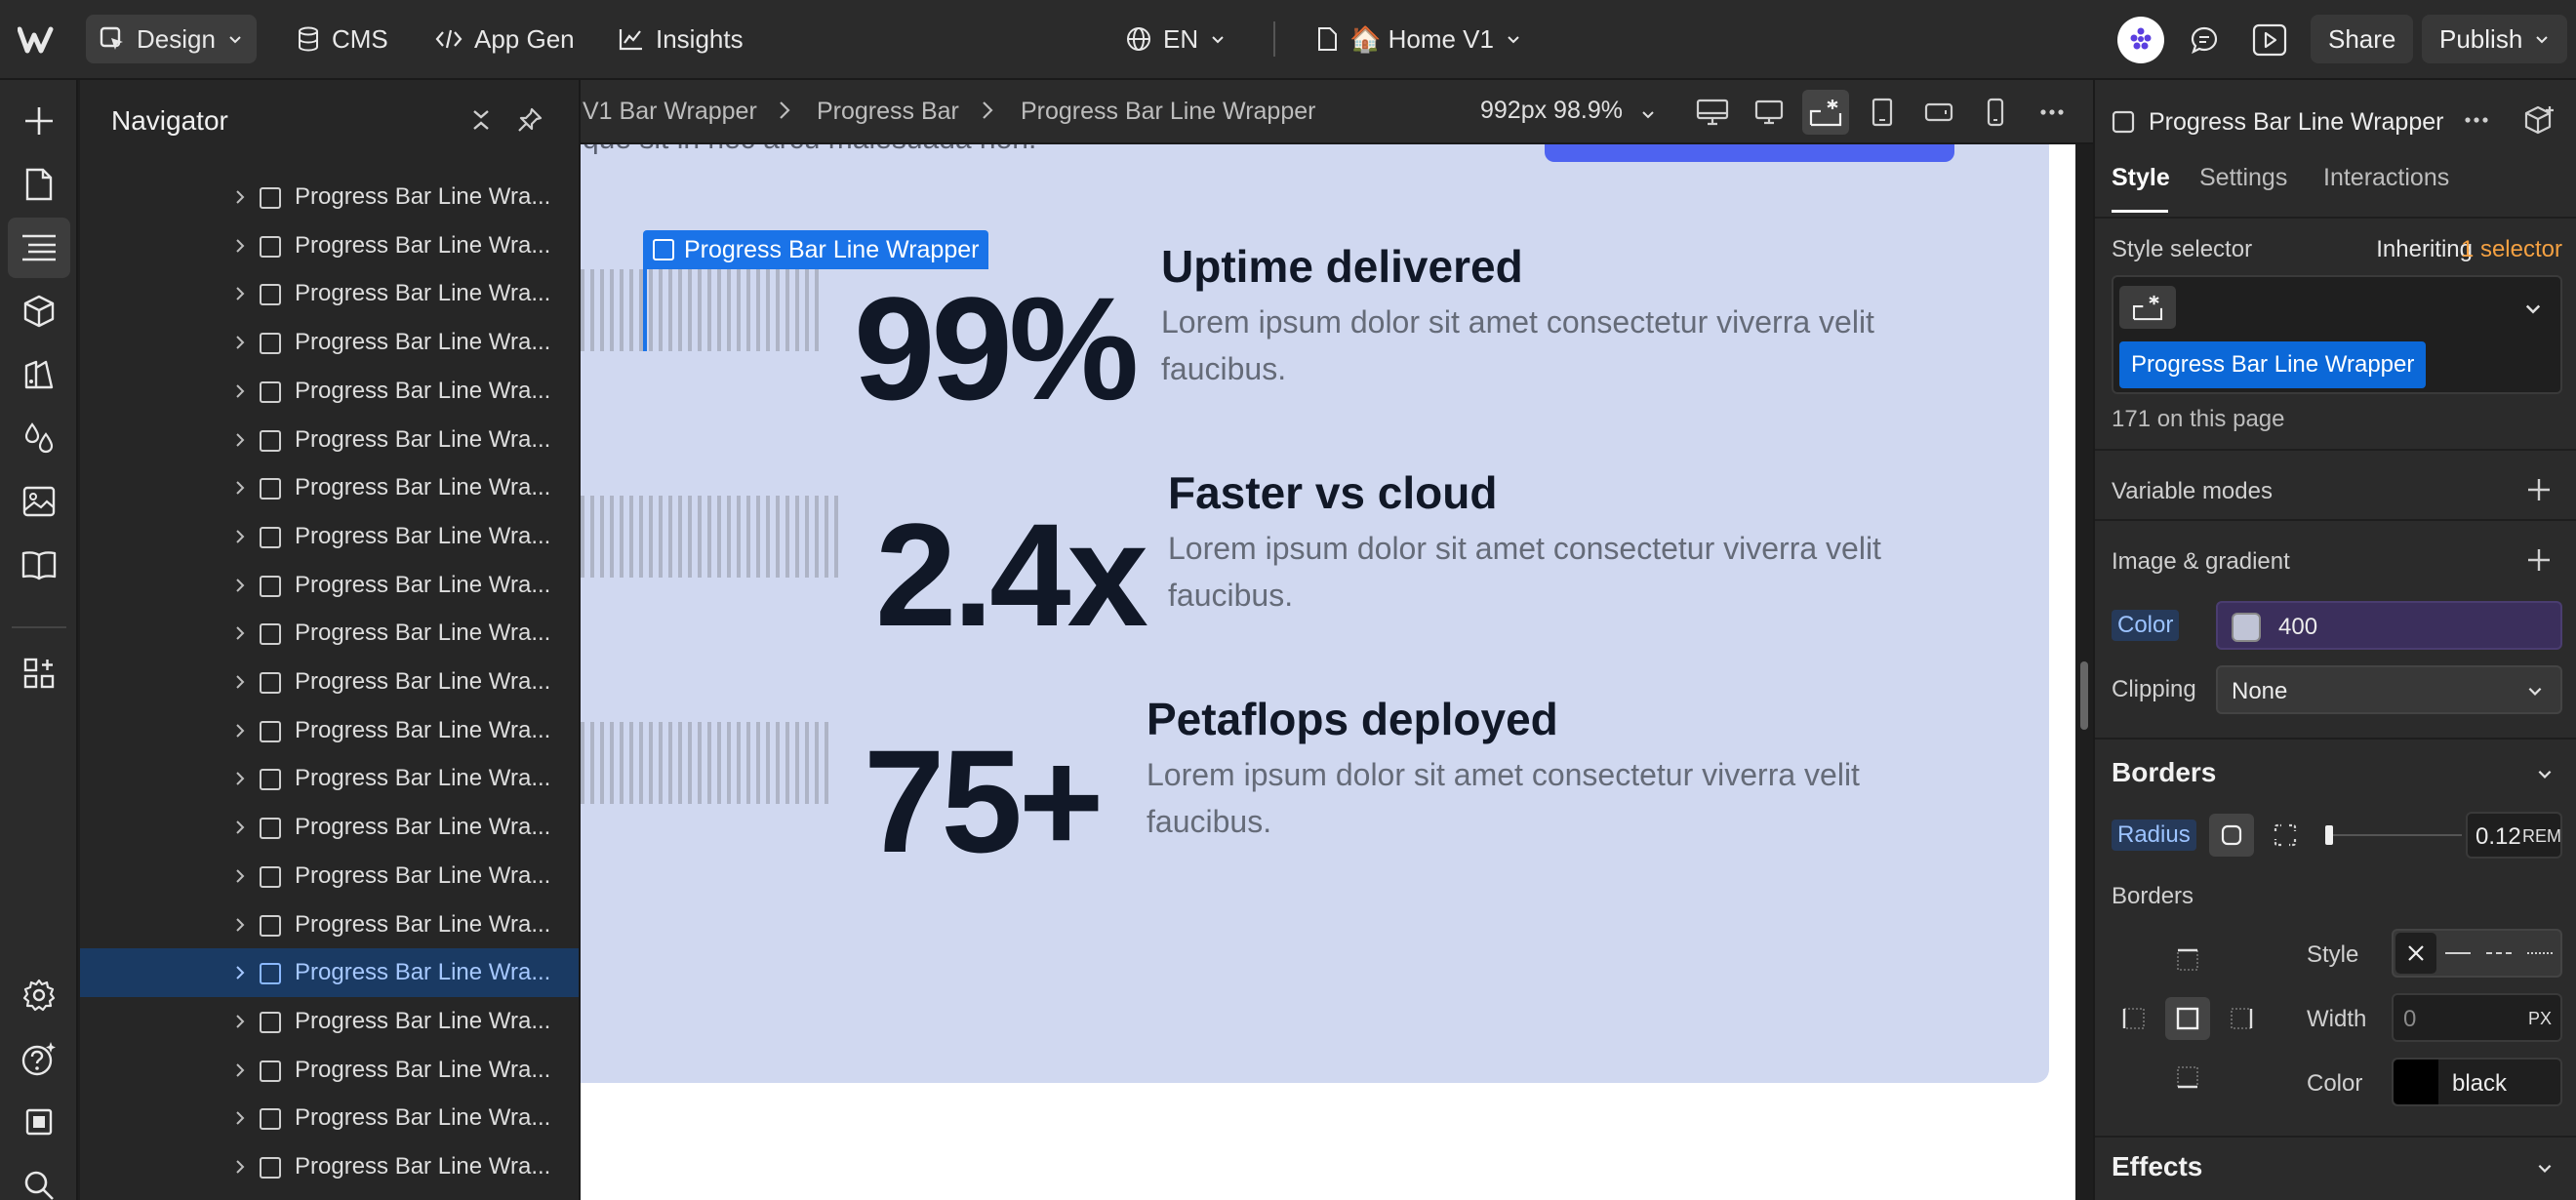  I want to click on breakpoint-desktop, so click(1769, 112).